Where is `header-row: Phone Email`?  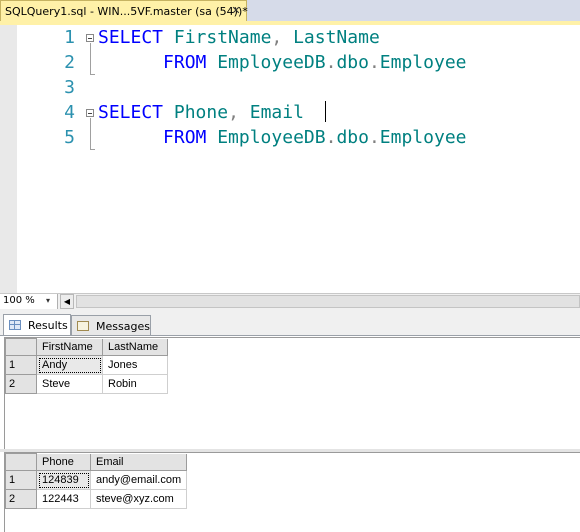 header-row: Phone Email is located at coordinates (96, 462).